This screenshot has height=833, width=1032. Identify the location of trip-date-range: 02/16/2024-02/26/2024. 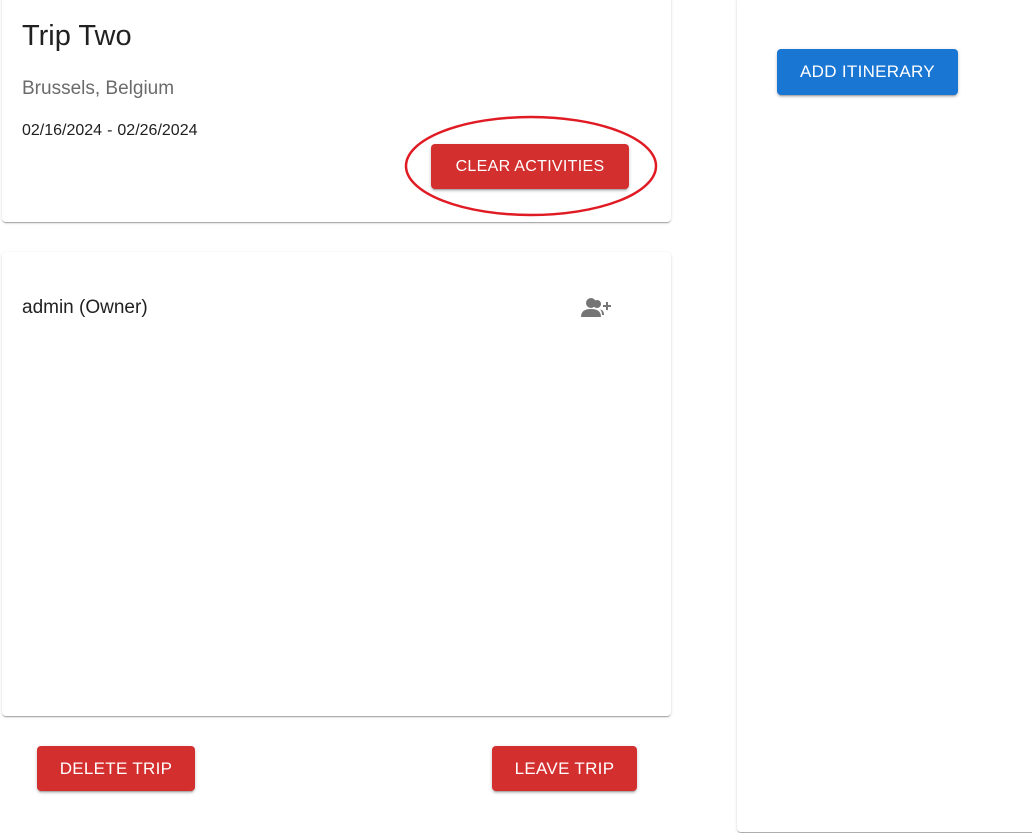
(109, 131).